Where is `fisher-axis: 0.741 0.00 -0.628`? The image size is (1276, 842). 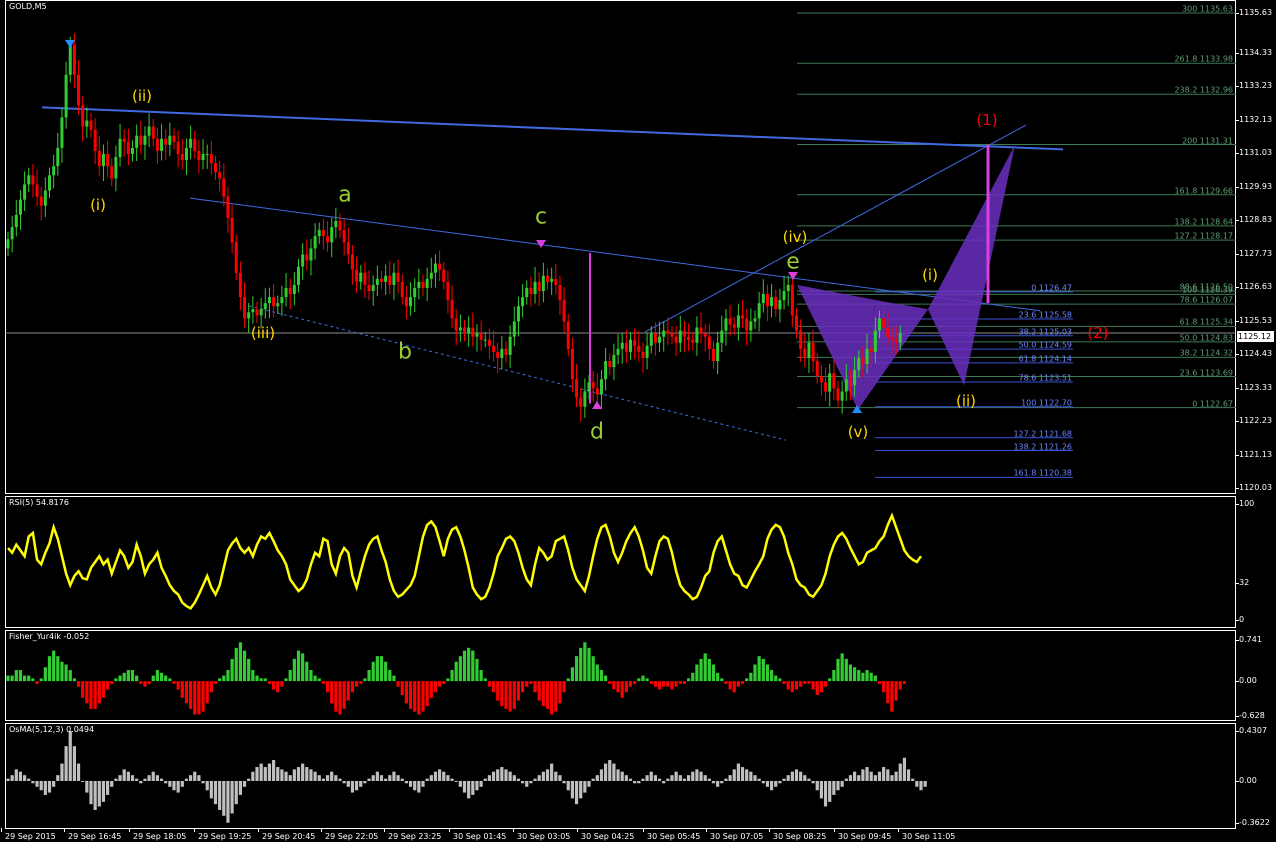
fisher-axis: 0.741 0.00 -0.628 is located at coordinates (1256, 675).